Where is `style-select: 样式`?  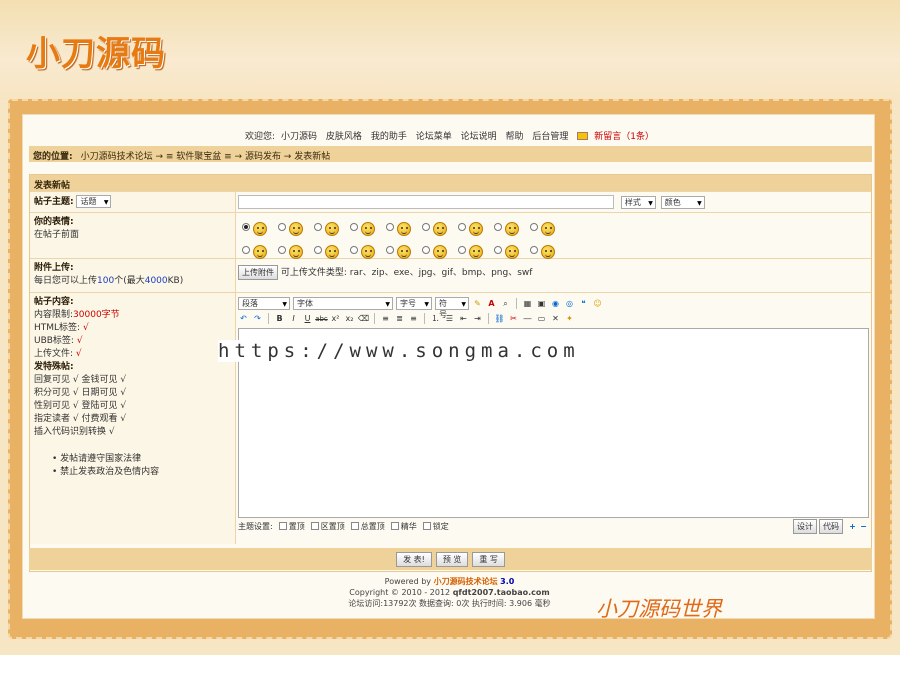 style-select: 样式 is located at coordinates (638, 202).